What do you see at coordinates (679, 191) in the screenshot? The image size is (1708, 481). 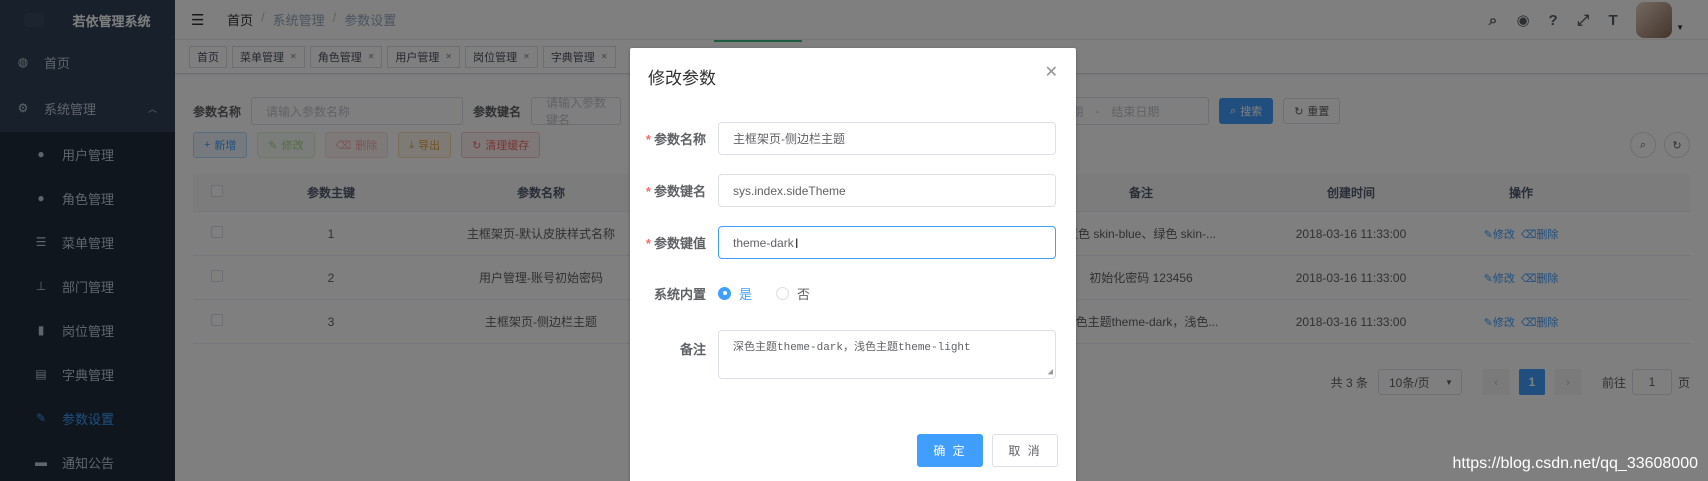 I see `label-text: 参数键名` at bounding box center [679, 191].